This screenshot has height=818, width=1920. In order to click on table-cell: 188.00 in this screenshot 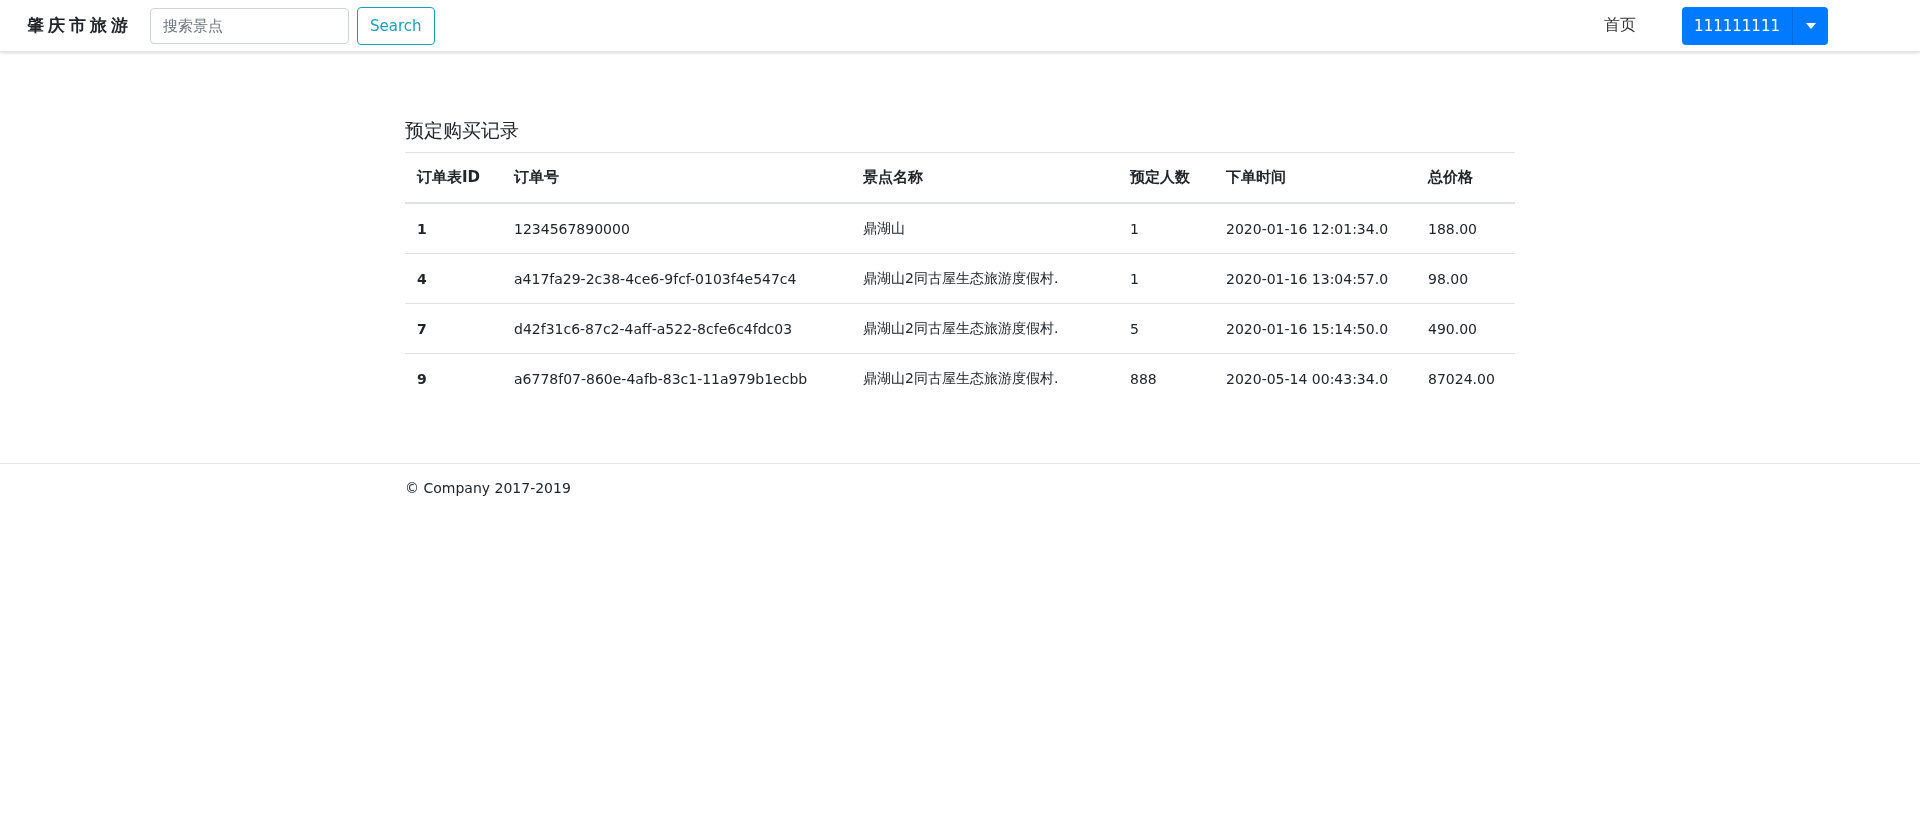, I will do `click(1465, 228)`.